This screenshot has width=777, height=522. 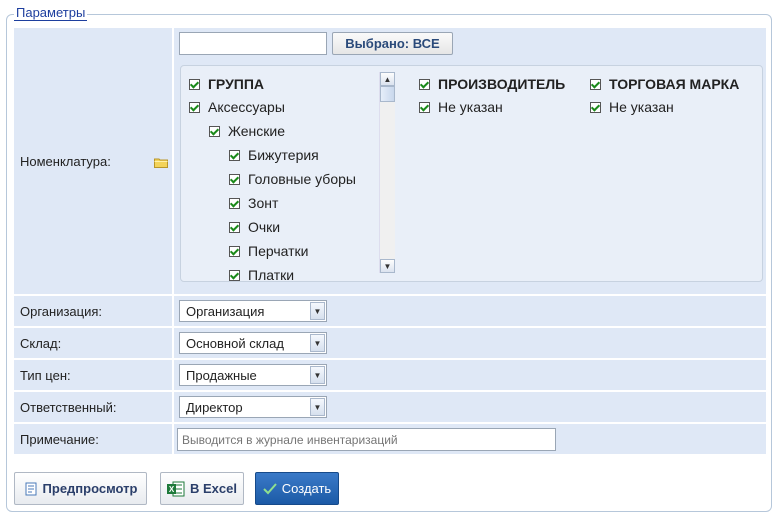 What do you see at coordinates (172, 489) in the screenshot?
I see `svg-text: X` at bounding box center [172, 489].